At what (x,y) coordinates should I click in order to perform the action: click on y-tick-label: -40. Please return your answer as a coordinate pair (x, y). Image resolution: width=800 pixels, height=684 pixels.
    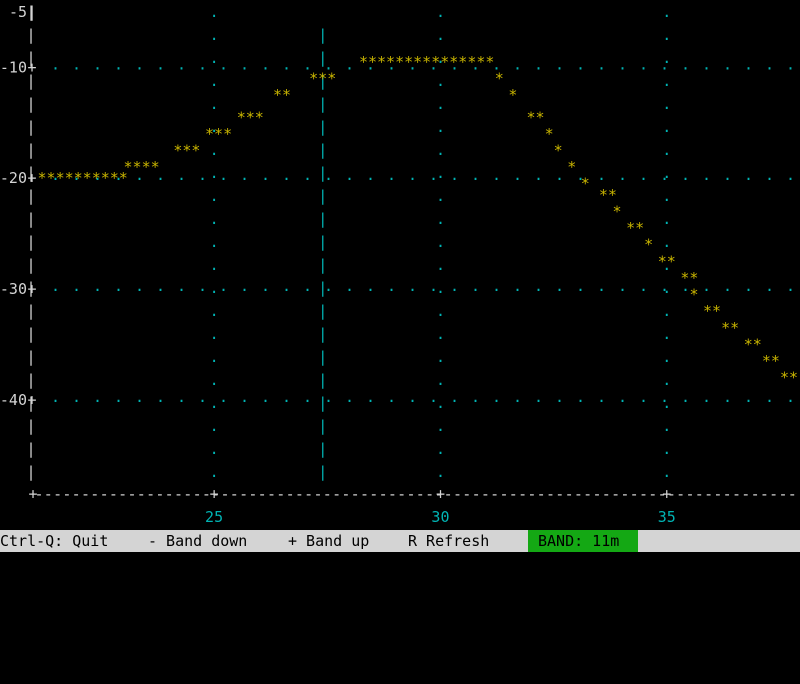
    Looking at the image, I should click on (13, 400).